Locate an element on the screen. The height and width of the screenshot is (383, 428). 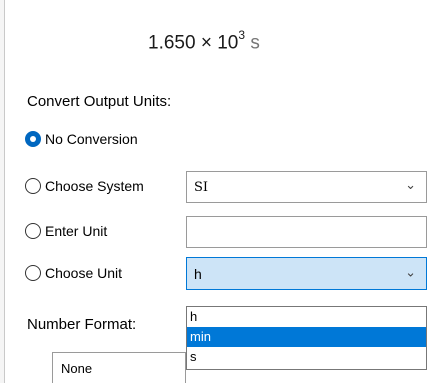
radio-choose-system-label: Choose System is located at coordinates (94, 186).